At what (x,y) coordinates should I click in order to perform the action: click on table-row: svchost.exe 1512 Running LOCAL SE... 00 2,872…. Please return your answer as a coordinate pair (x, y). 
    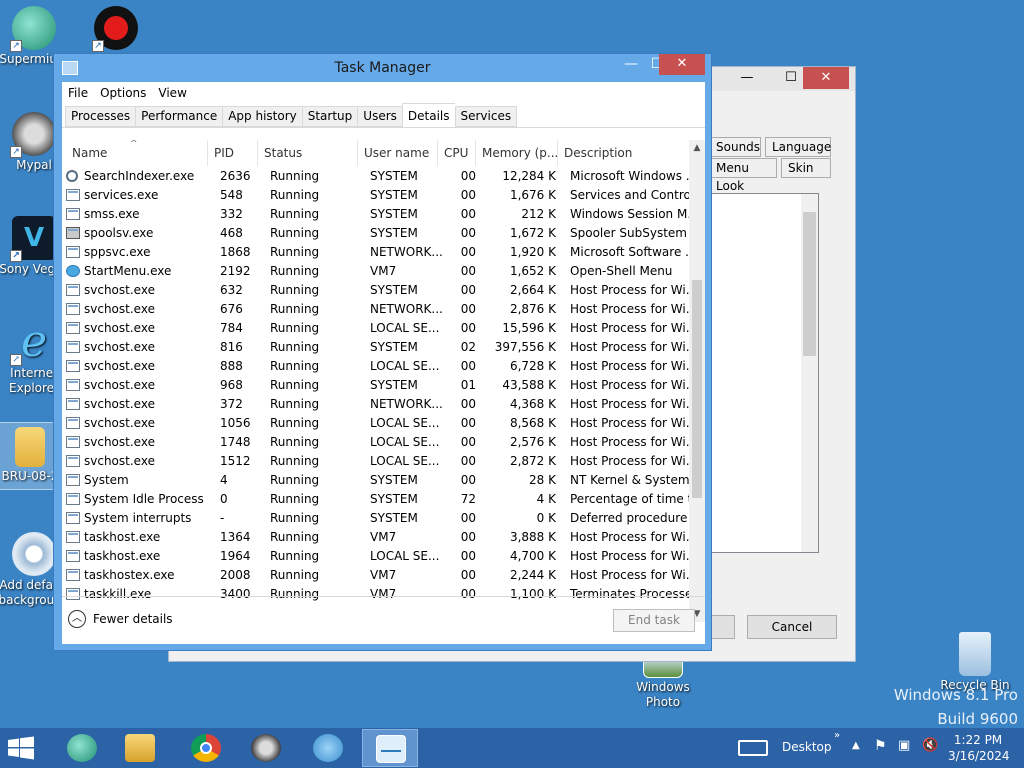
    Looking at the image, I should click on (375, 461).